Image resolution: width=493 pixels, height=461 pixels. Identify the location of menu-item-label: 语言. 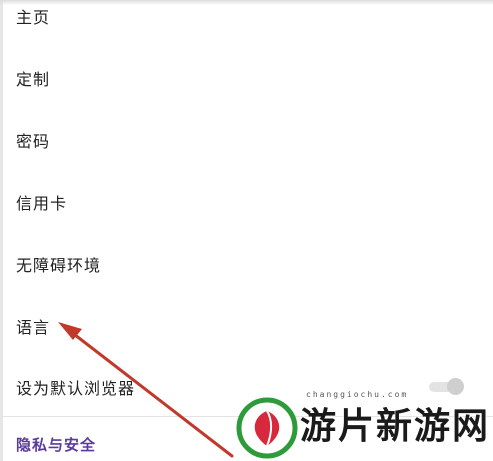
(33, 327).